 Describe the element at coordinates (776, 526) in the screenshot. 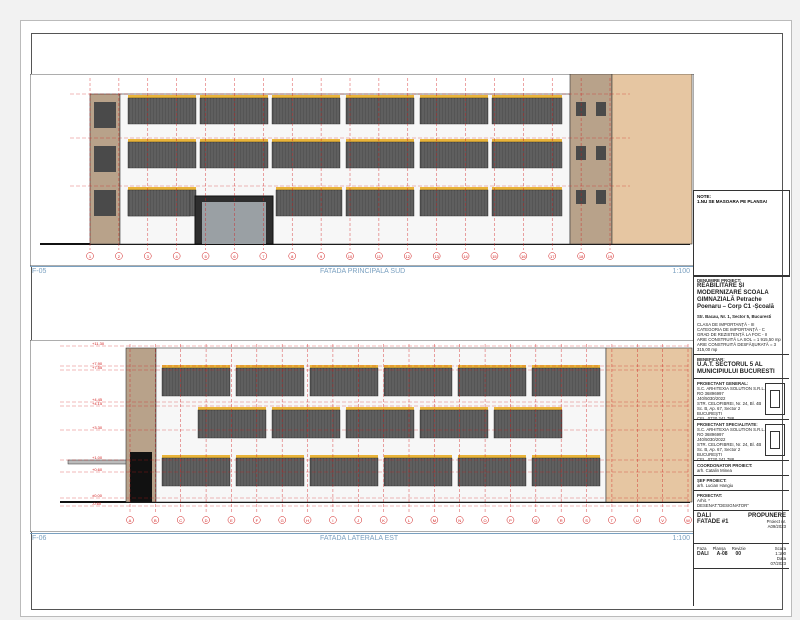

I see `project-no: A09/2023` at that location.